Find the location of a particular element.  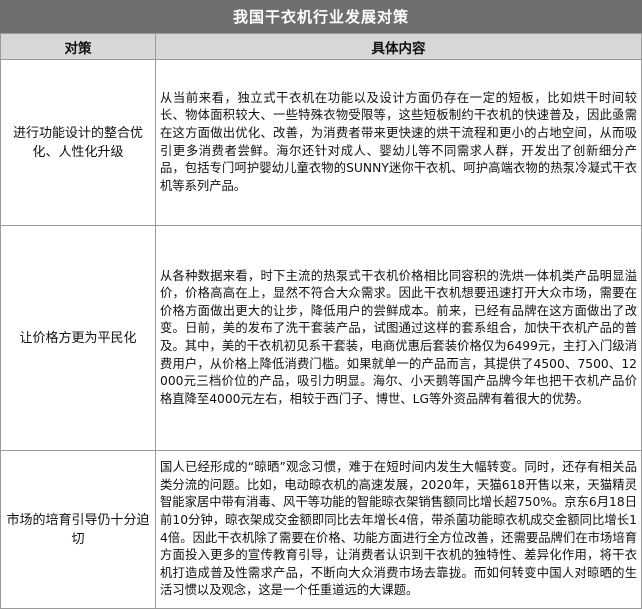

table-header-row: 对策 具体内容 is located at coordinates (321, 46).